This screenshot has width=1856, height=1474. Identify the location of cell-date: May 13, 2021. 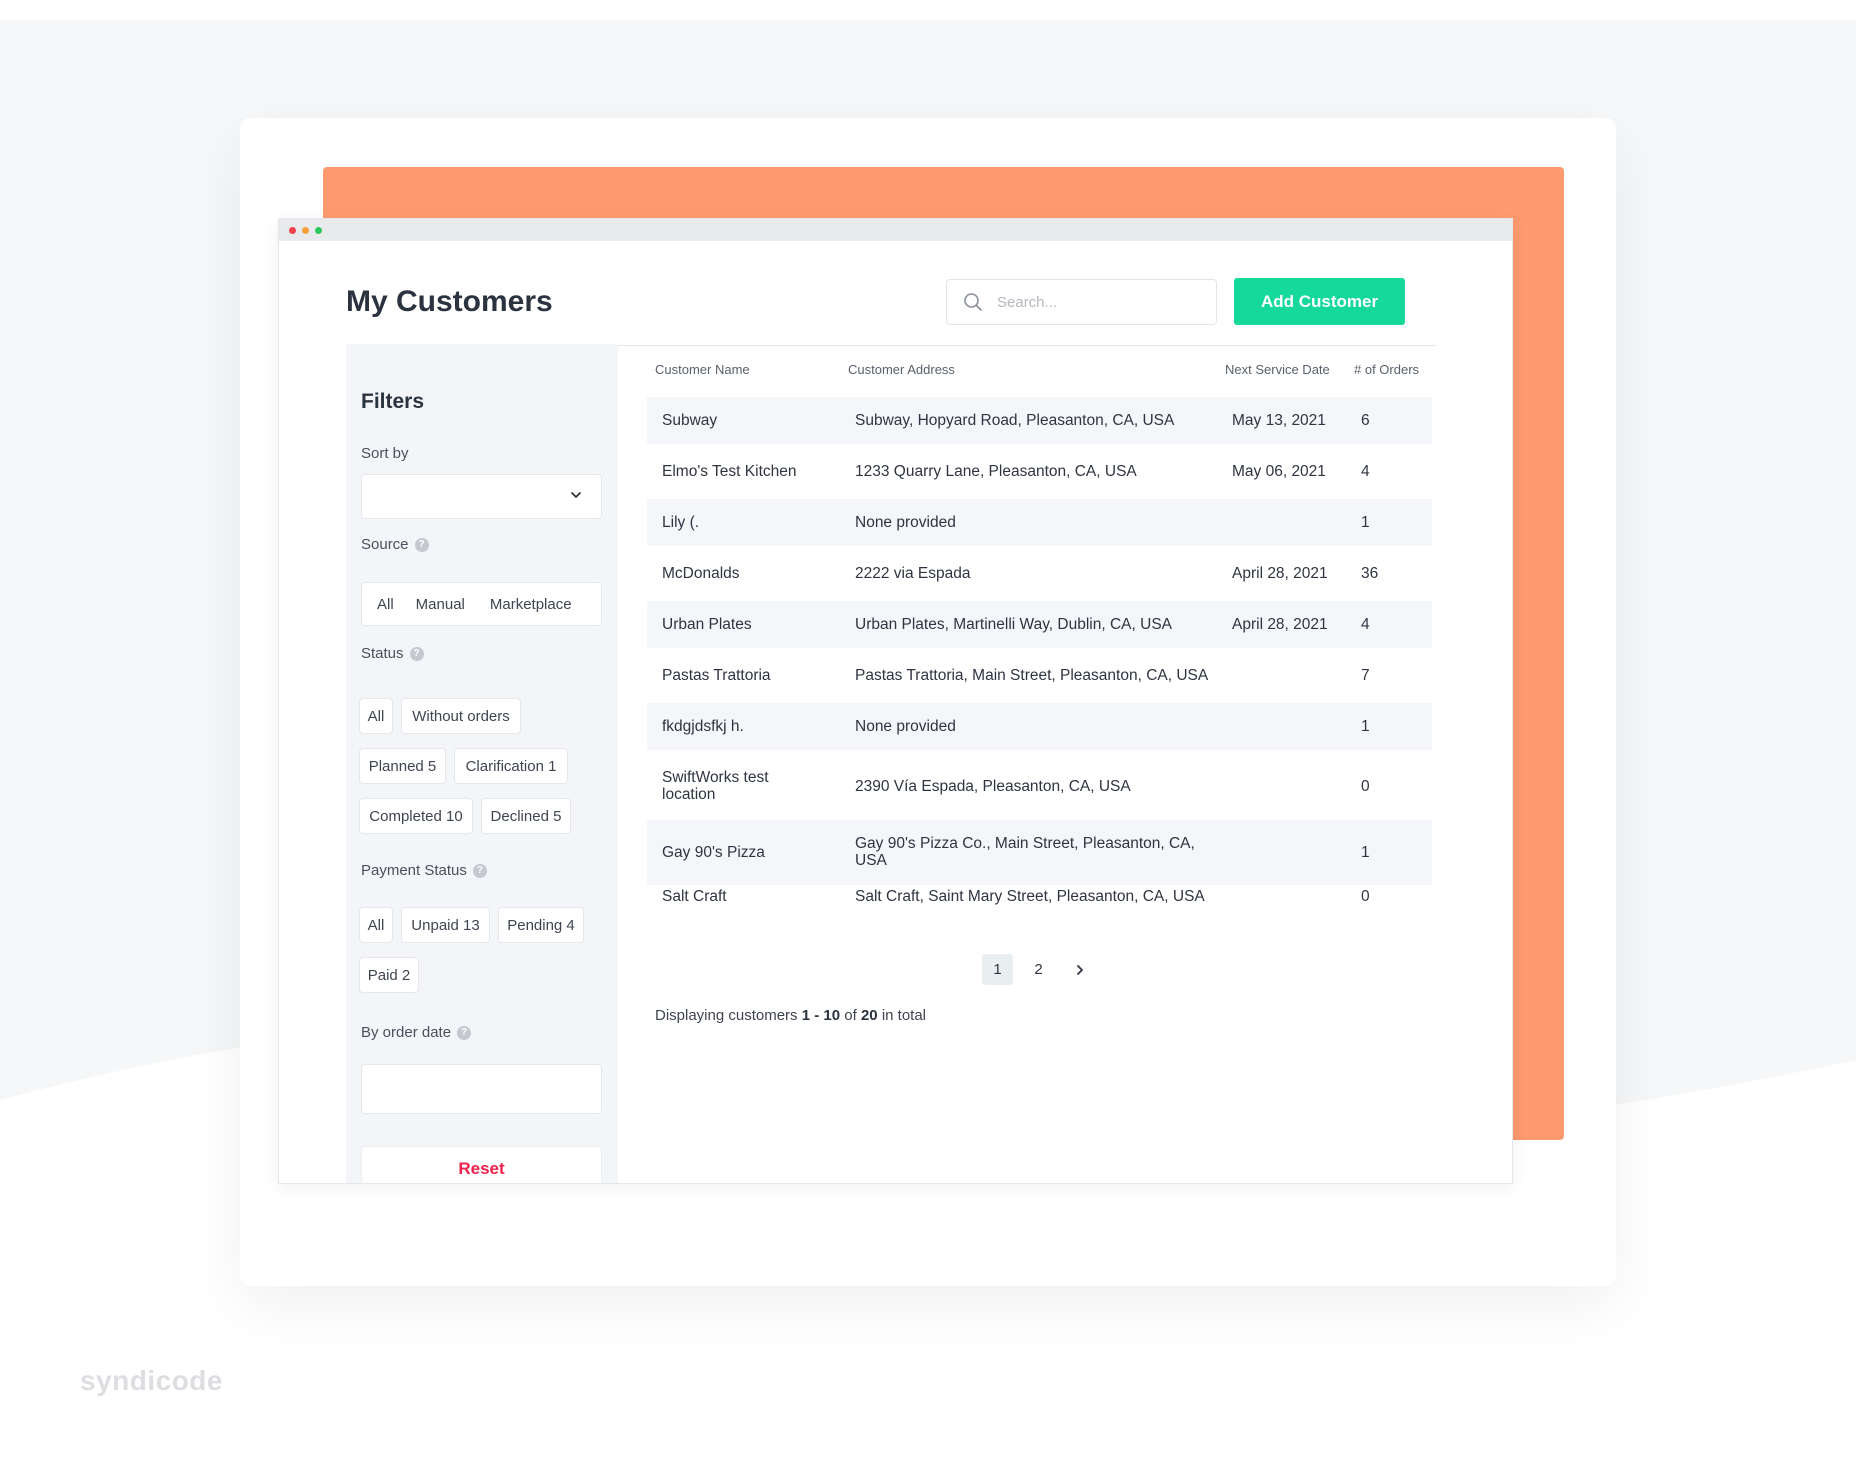
(1279, 420).